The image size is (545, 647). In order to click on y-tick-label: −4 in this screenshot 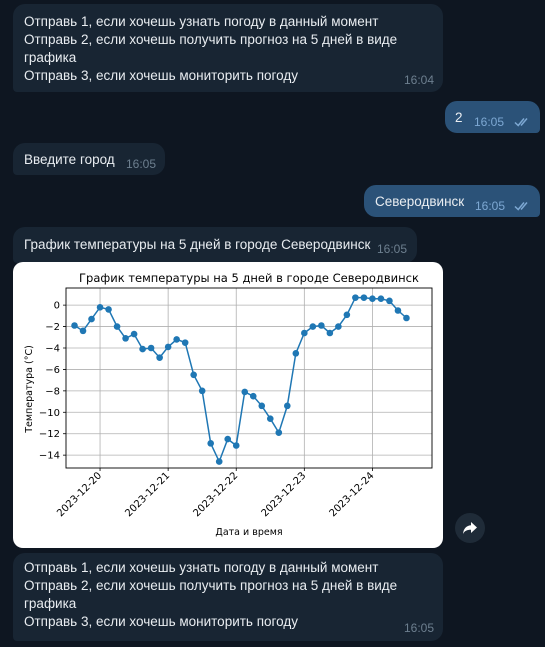, I will do `click(52, 349)`.